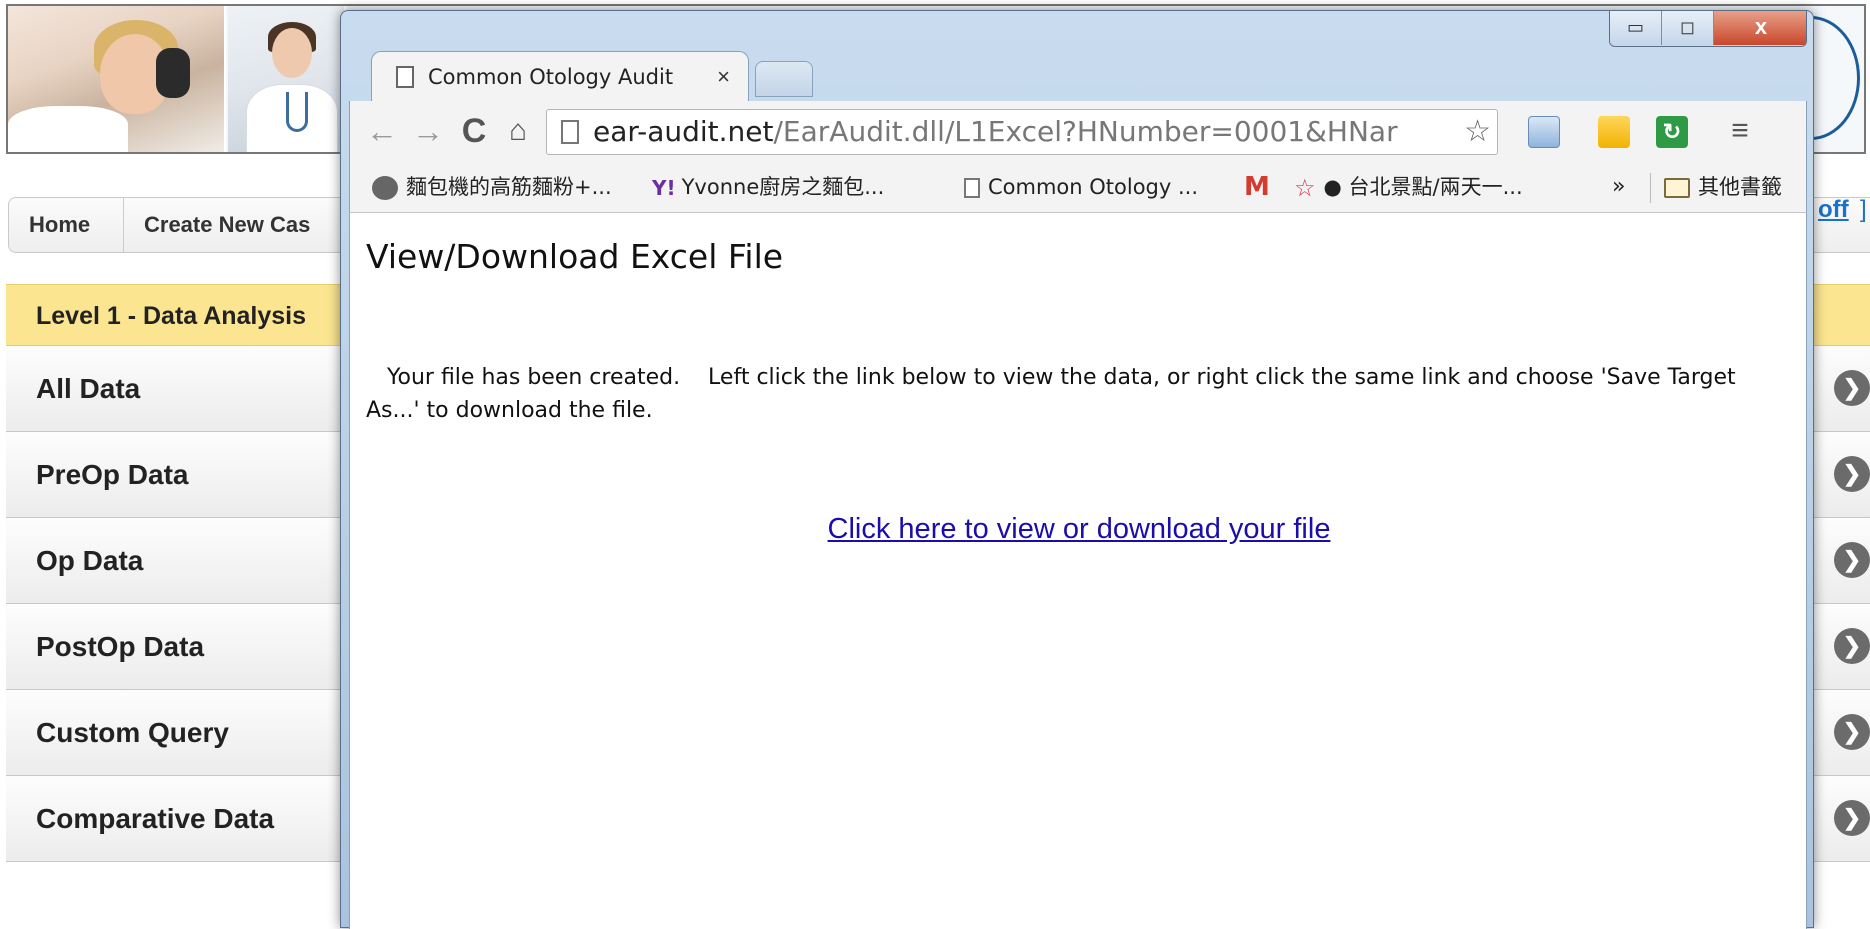 The width and height of the screenshot is (1870, 929). I want to click on logoff-bracket: ], so click(1863, 209).